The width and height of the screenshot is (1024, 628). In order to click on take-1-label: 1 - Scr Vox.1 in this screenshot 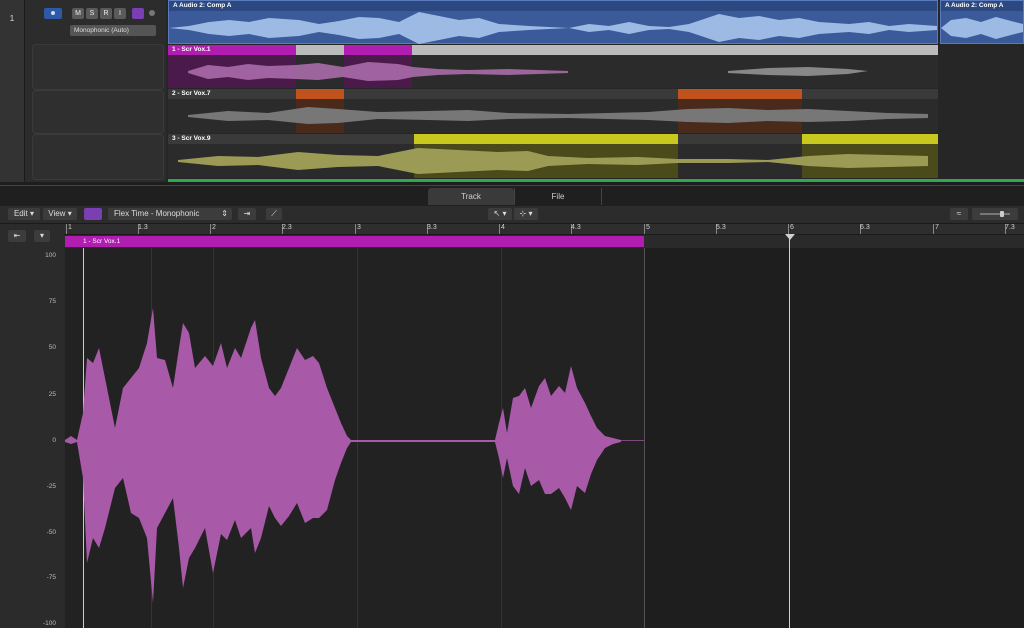, I will do `click(191, 49)`.